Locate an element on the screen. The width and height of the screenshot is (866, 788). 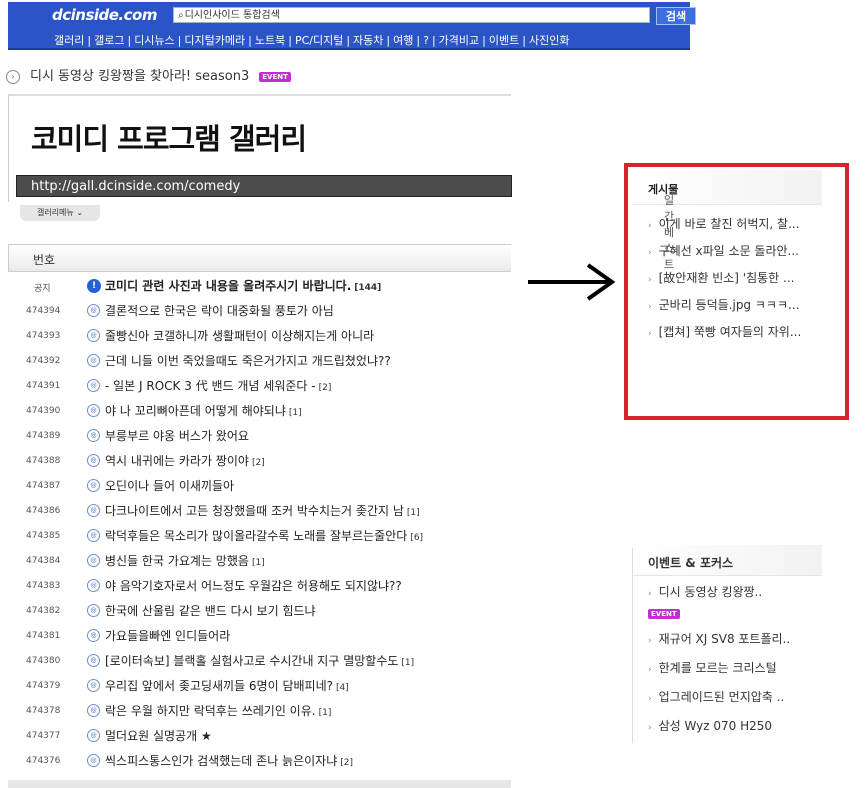
table-row: 474391 ◎ - 일본 J ROCK 3 代 밴드 개념 세워준다 - [2] is located at coordinates (255, 387).